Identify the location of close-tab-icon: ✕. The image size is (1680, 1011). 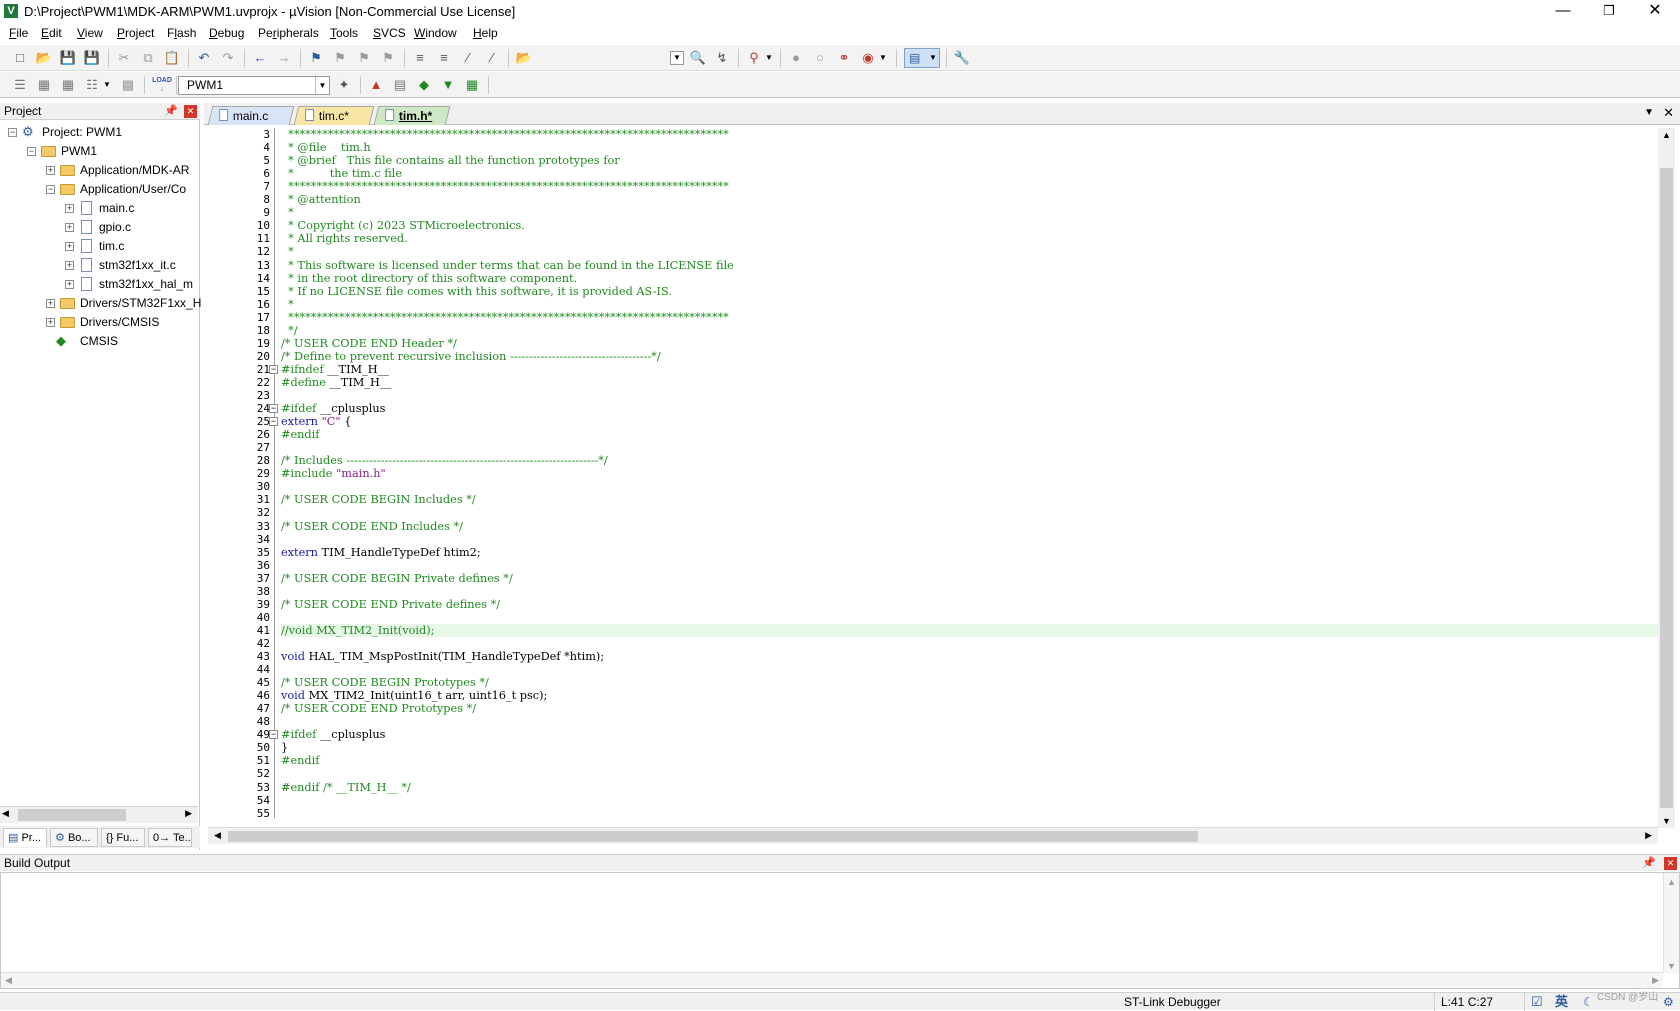
(1668, 113).